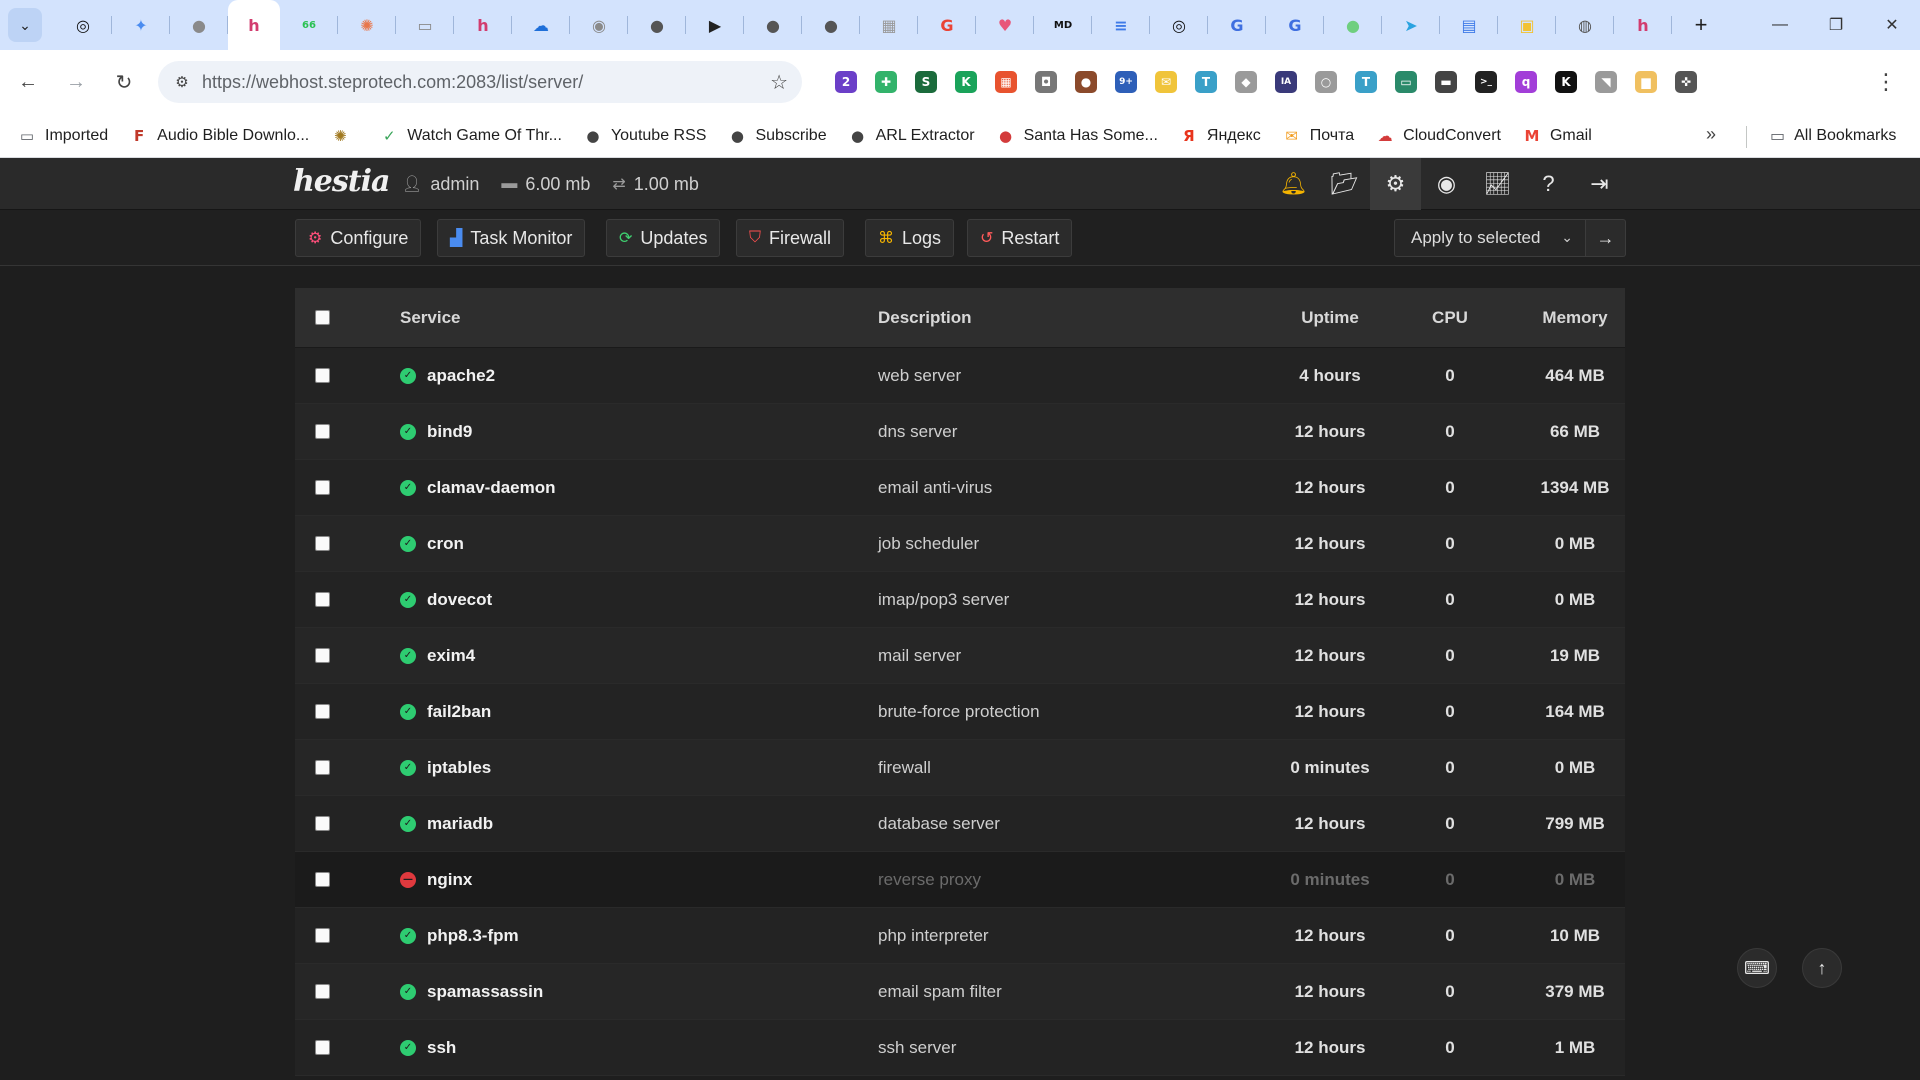 Image resolution: width=1920 pixels, height=1080 pixels. Describe the element at coordinates (430, 317) in the screenshot. I see `column-service: Service` at that location.